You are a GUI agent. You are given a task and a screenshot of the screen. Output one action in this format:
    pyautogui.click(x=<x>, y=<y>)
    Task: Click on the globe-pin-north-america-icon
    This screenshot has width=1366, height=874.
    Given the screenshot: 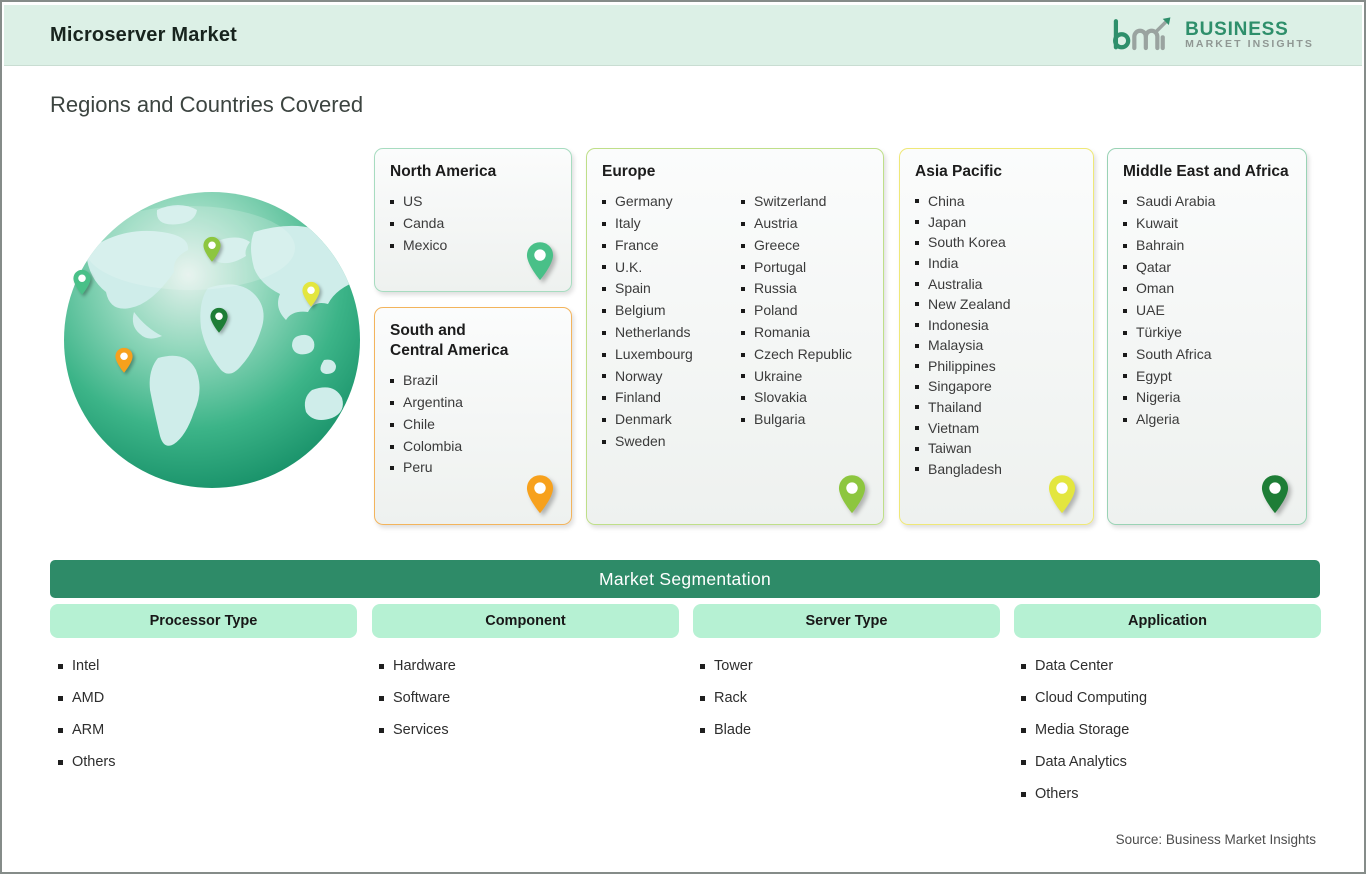 What is the action you would take?
    pyautogui.click(x=82, y=282)
    